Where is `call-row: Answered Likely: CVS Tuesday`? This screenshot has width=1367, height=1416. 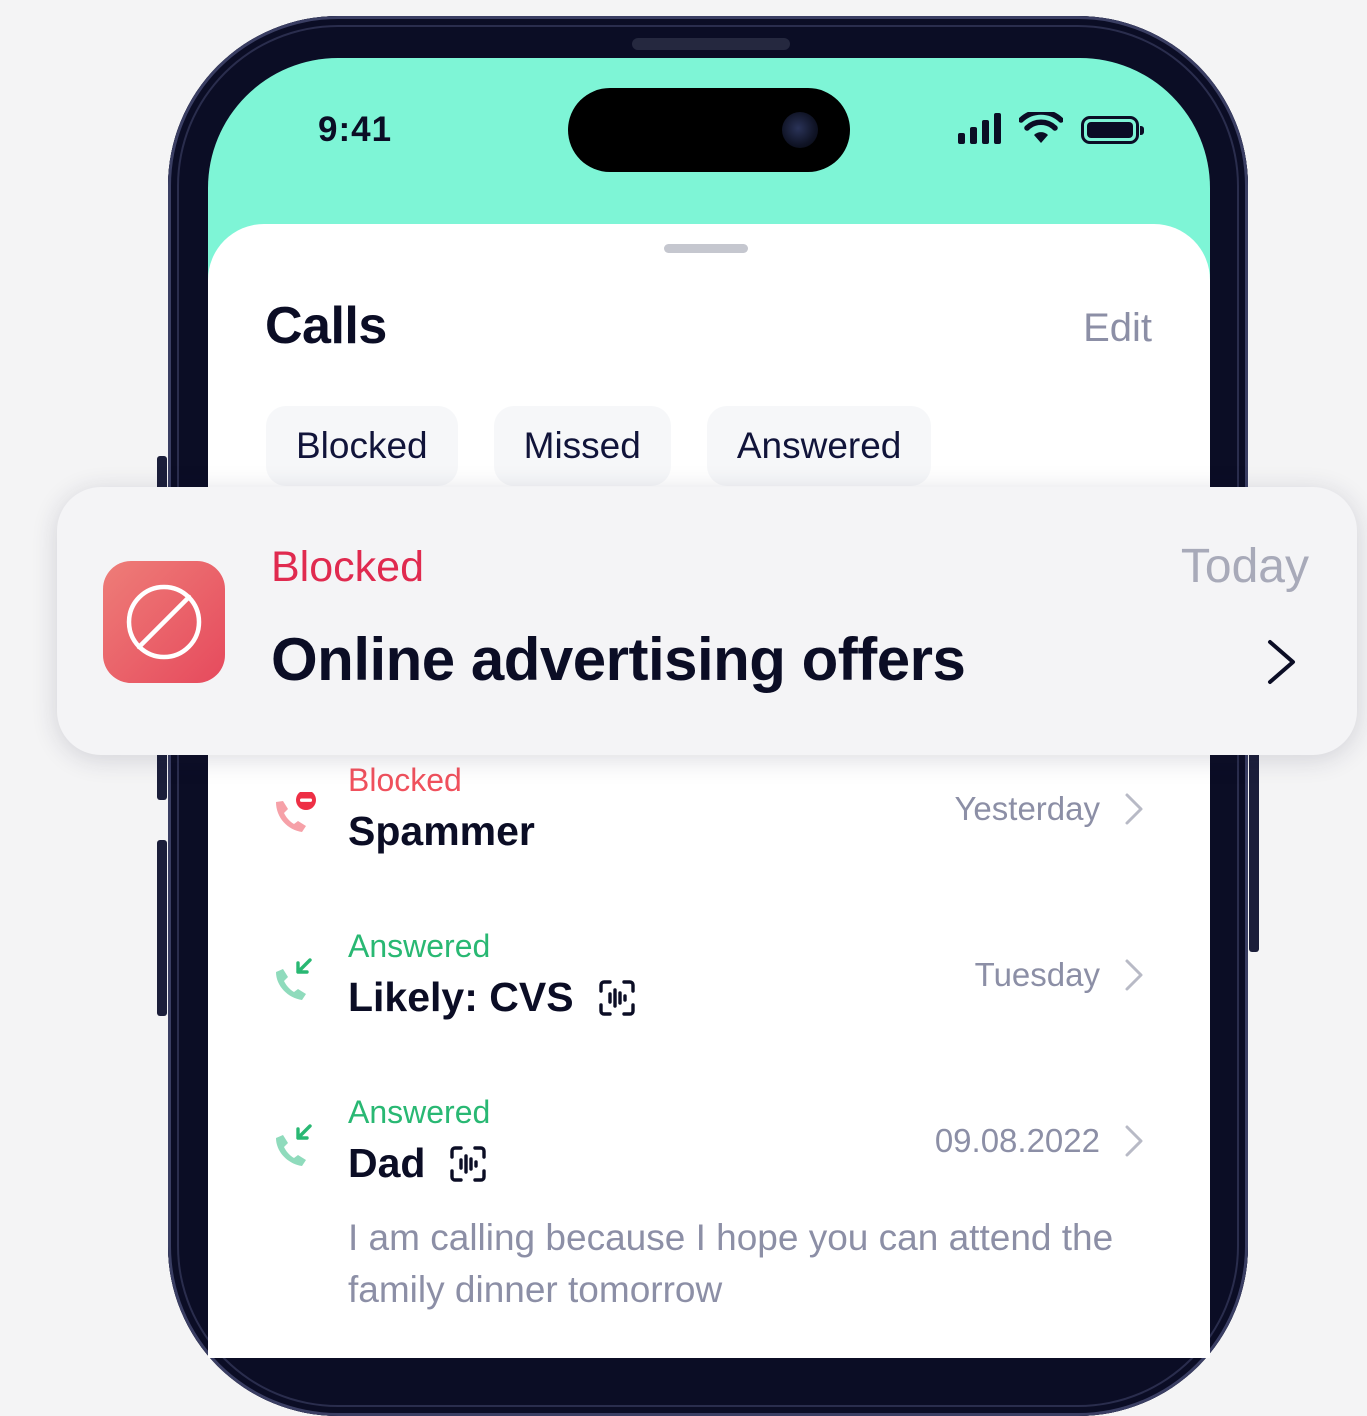
call-row: Answered Likely: CVS Tuesday is located at coordinates (709, 998).